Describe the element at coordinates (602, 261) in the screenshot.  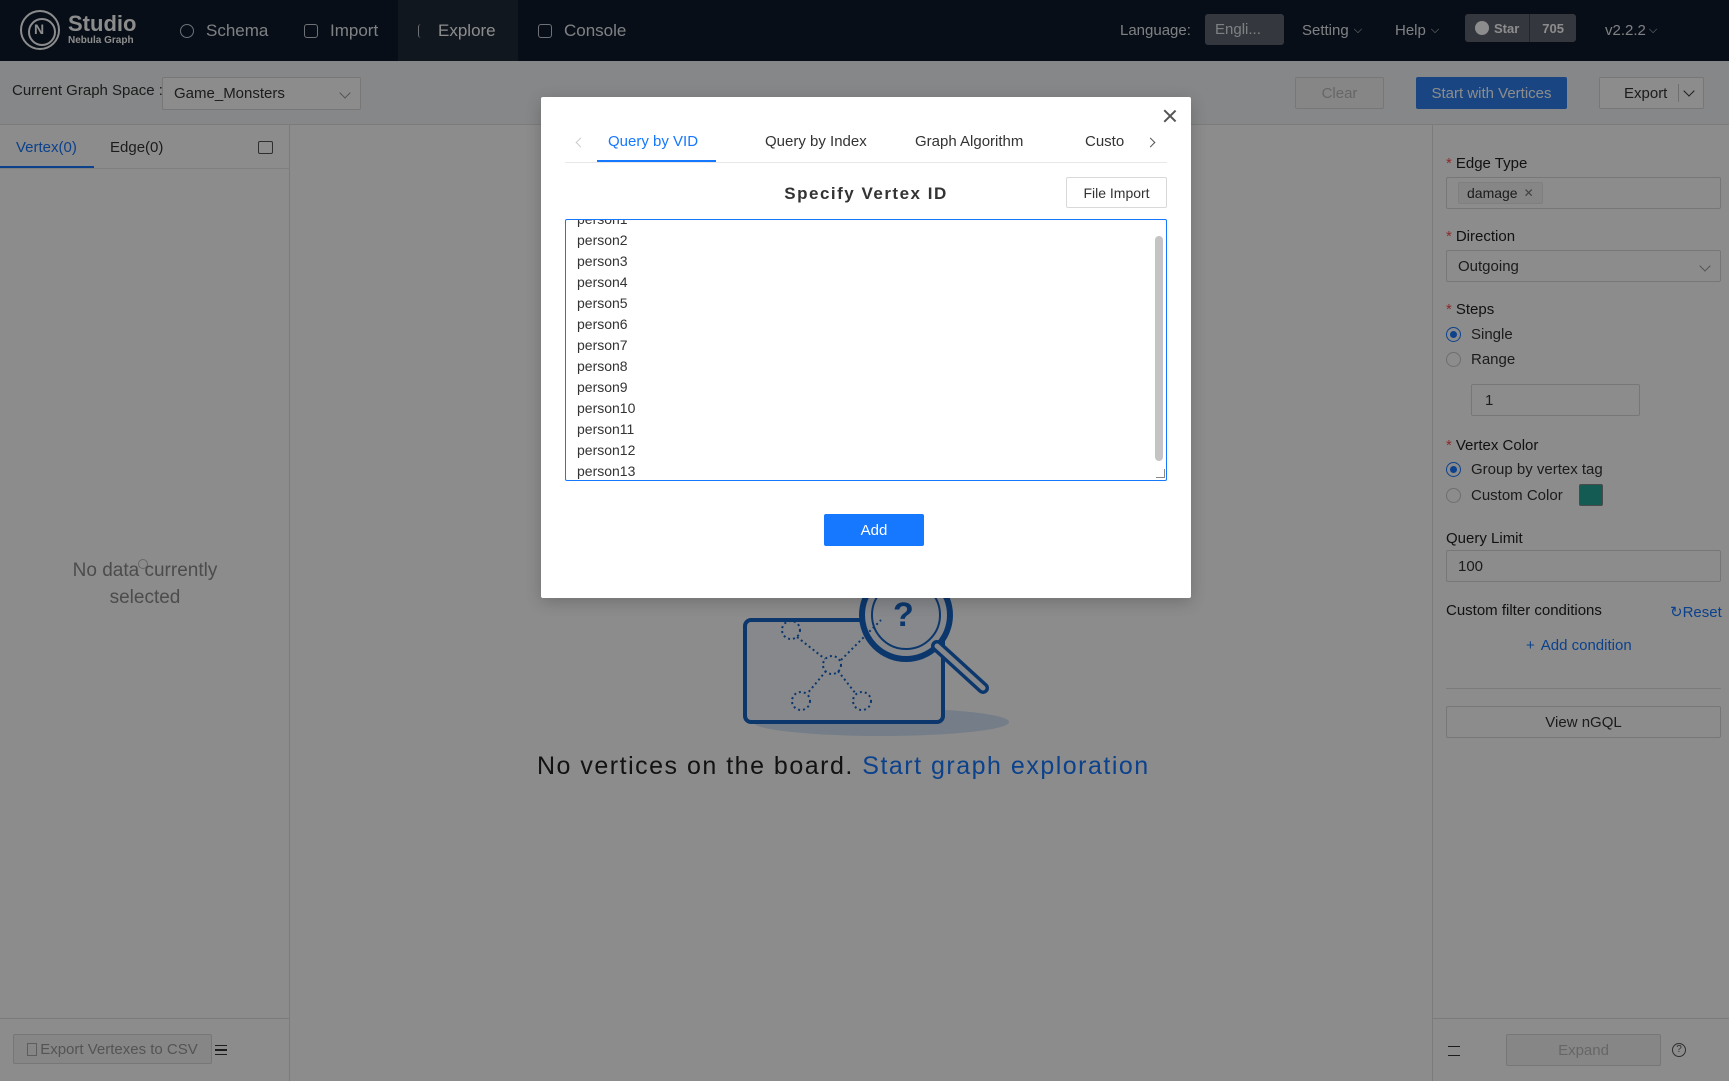
I see `vertex-id-line: person3` at that location.